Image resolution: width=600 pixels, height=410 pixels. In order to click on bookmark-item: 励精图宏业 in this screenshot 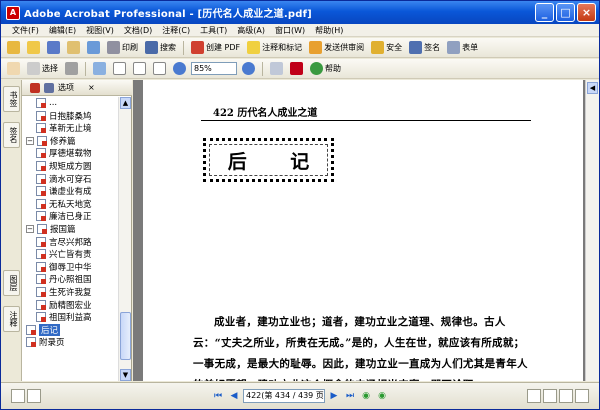, I will do `click(64, 305)`.